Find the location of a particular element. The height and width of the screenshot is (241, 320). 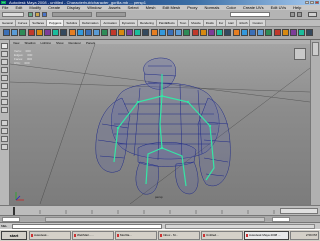

open-scene-icon is located at coordinates (37, 14).